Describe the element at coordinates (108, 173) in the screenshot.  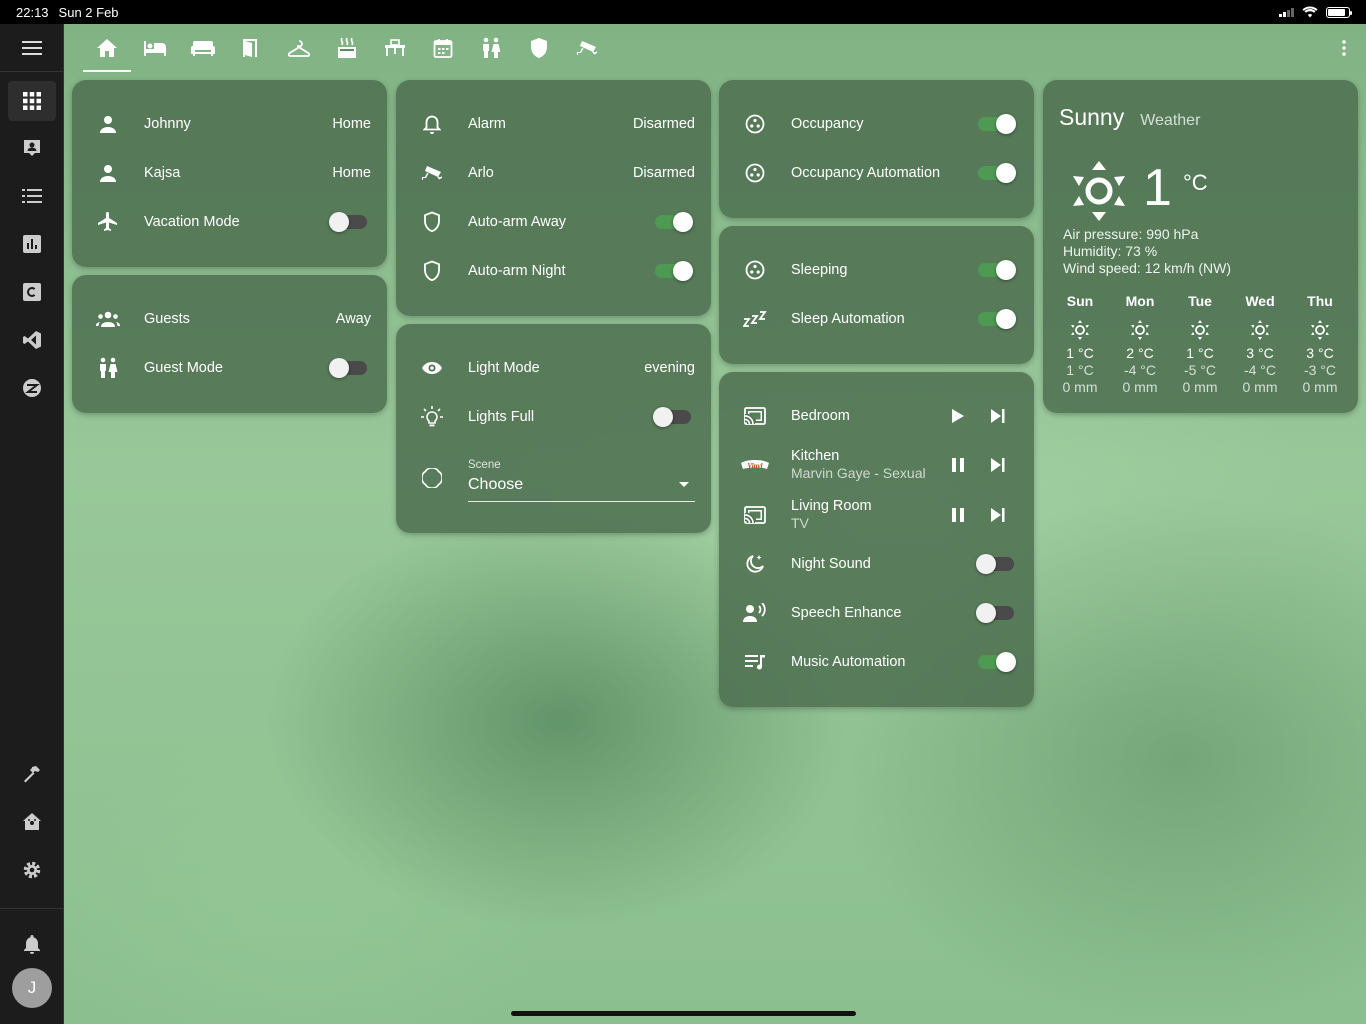
I see `account-icon` at that location.